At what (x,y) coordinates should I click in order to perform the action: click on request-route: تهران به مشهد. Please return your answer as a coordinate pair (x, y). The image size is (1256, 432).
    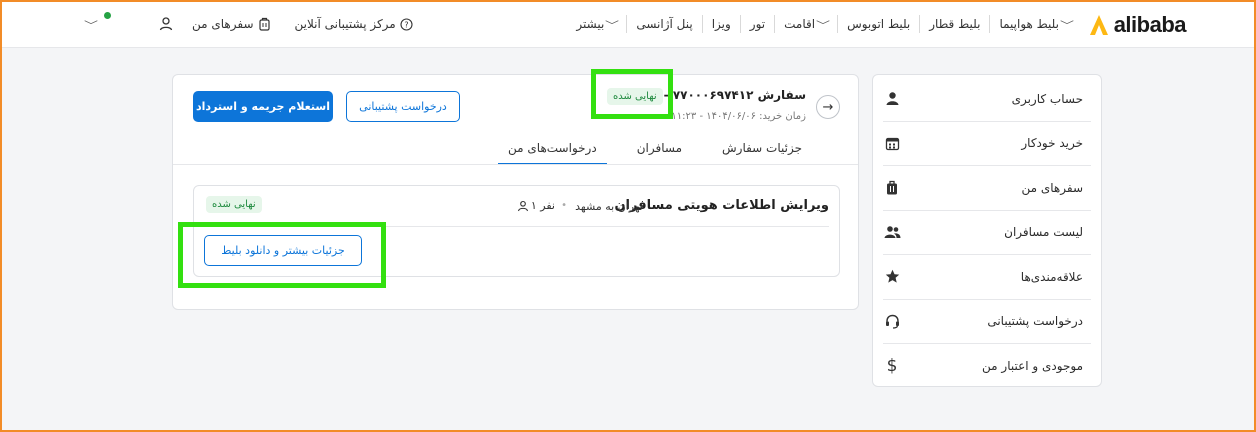
    Looking at the image, I should click on (609, 206).